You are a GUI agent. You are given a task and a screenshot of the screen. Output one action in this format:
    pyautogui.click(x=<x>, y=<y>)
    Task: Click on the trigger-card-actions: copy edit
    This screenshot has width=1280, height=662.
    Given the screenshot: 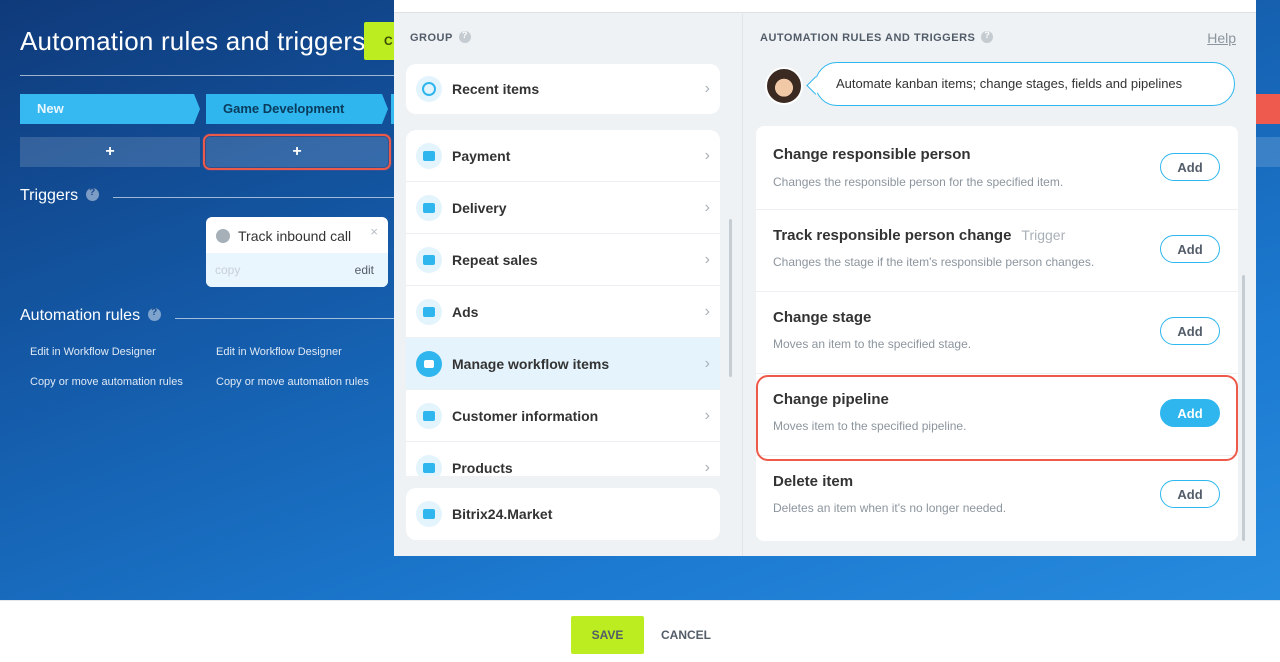 What is the action you would take?
    pyautogui.click(x=297, y=270)
    